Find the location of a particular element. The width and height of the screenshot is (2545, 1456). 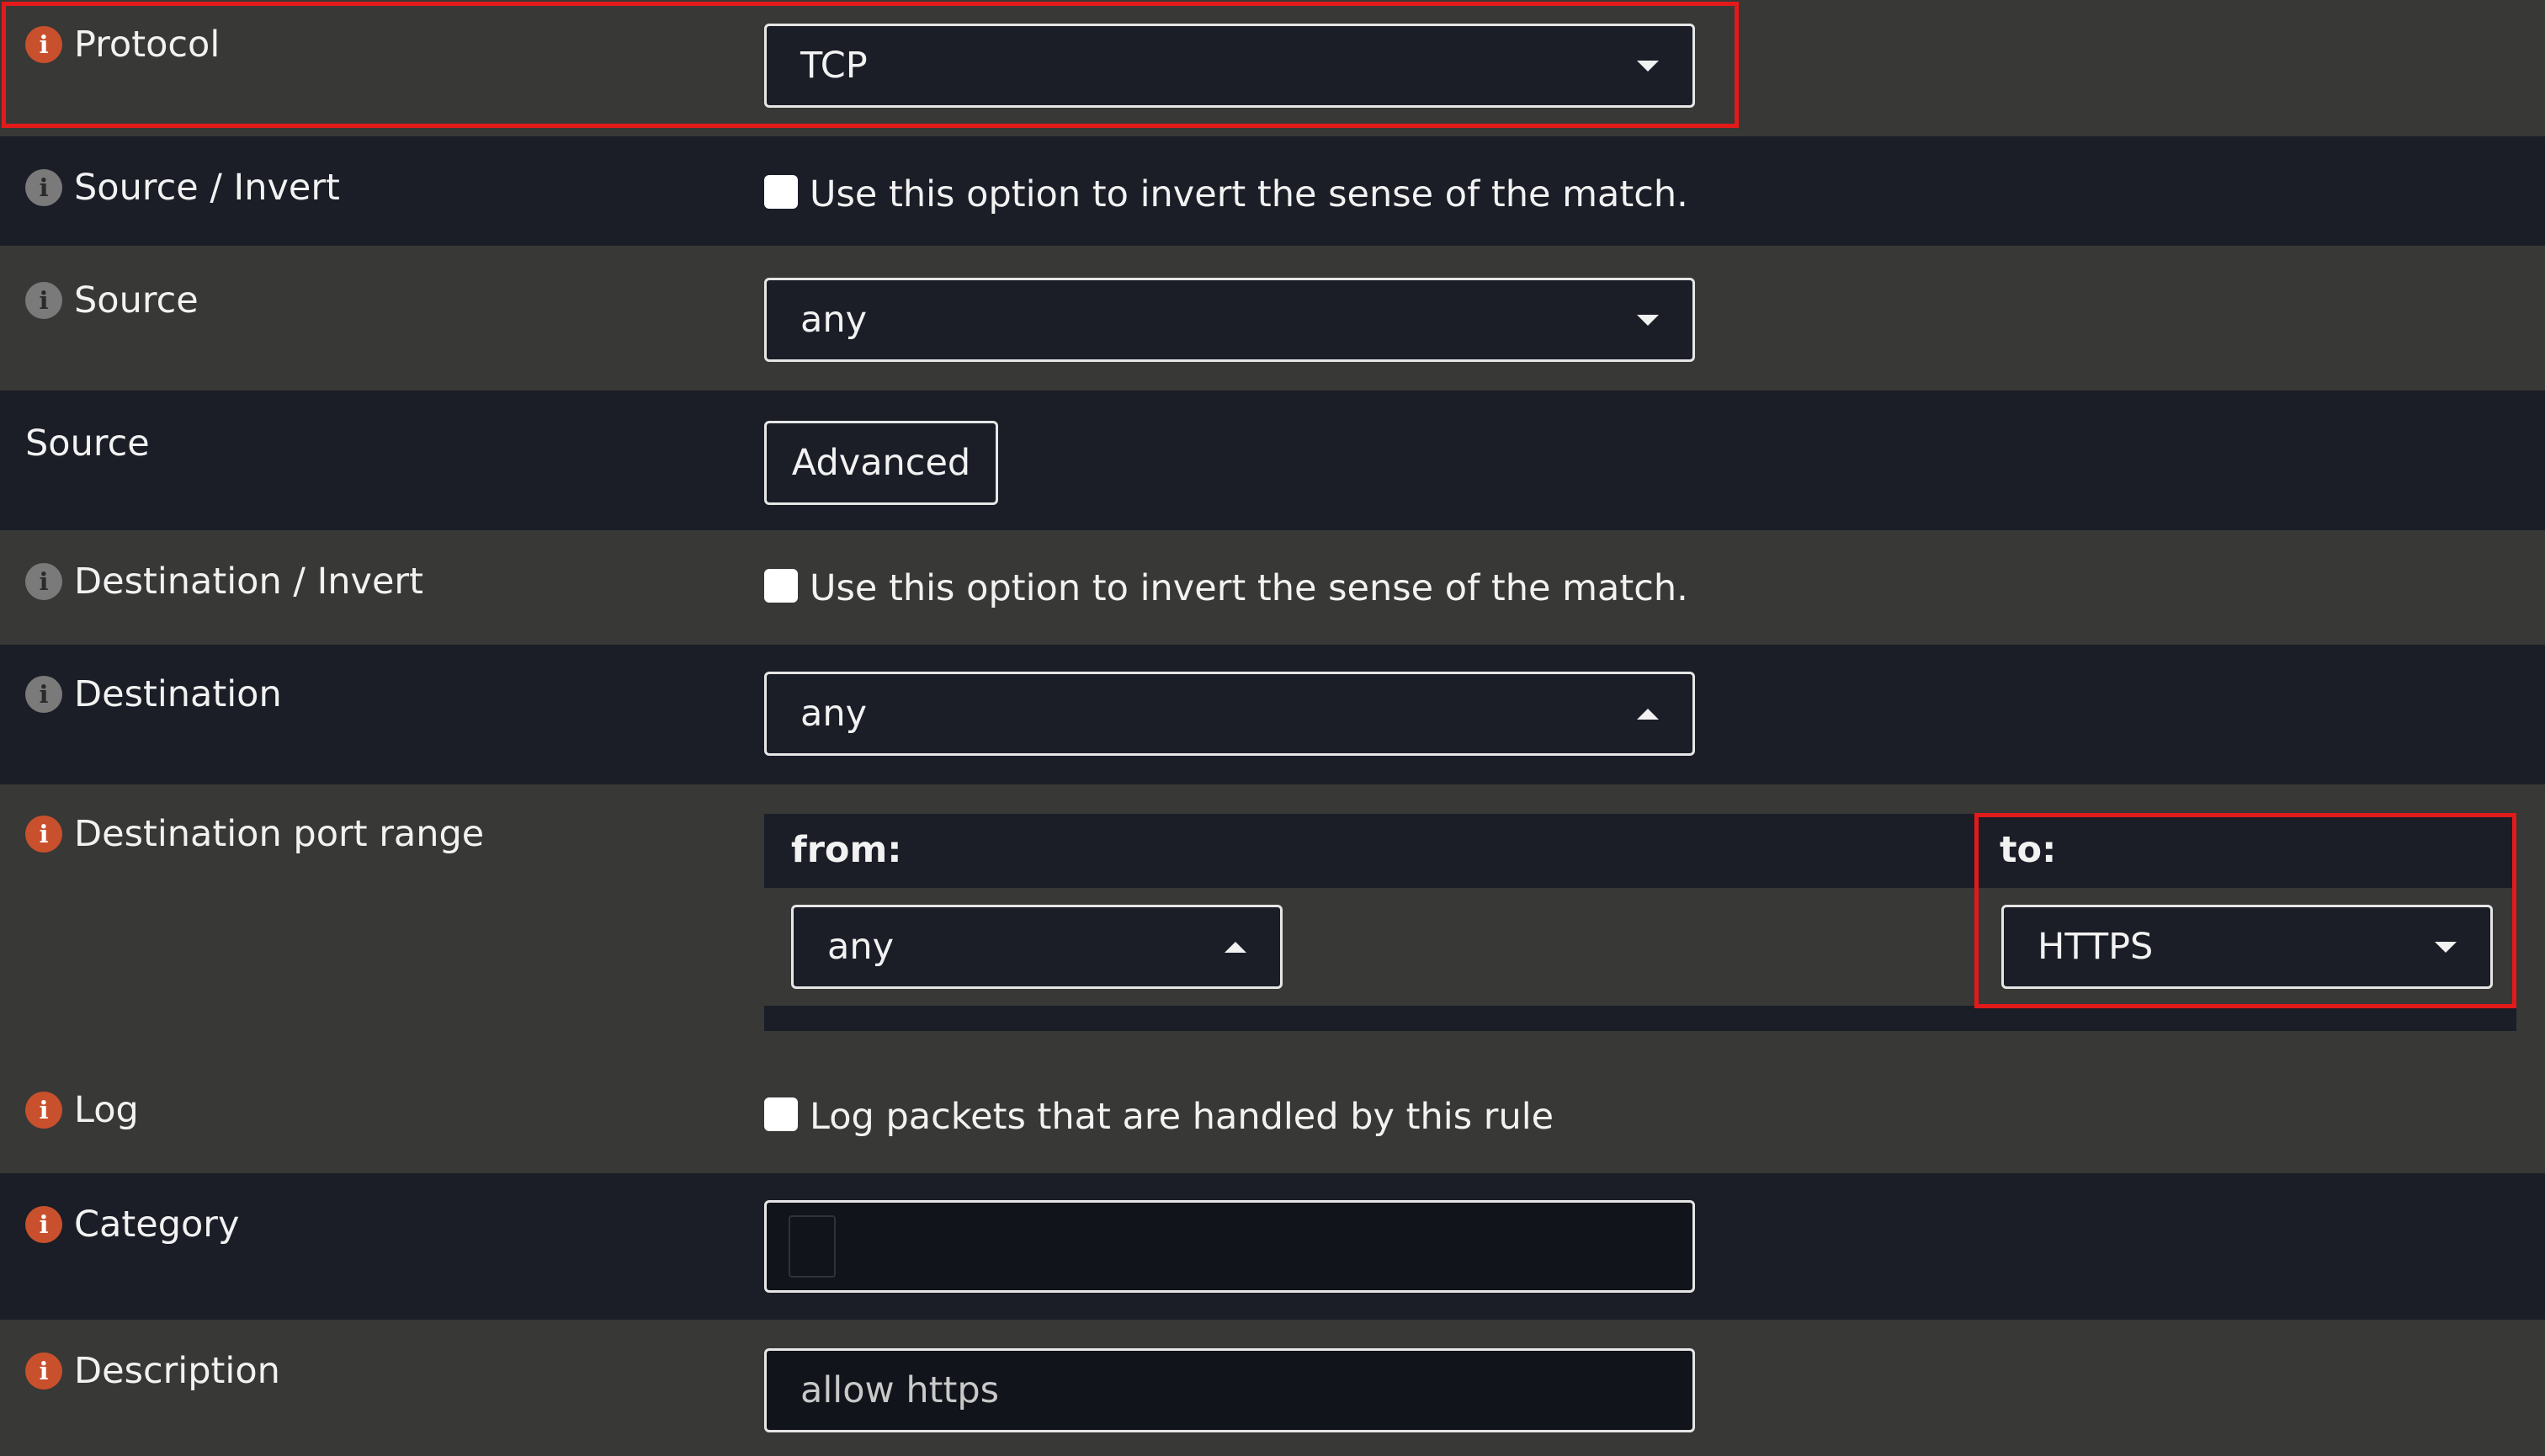

protocol-select: TCP is located at coordinates (1229, 66).